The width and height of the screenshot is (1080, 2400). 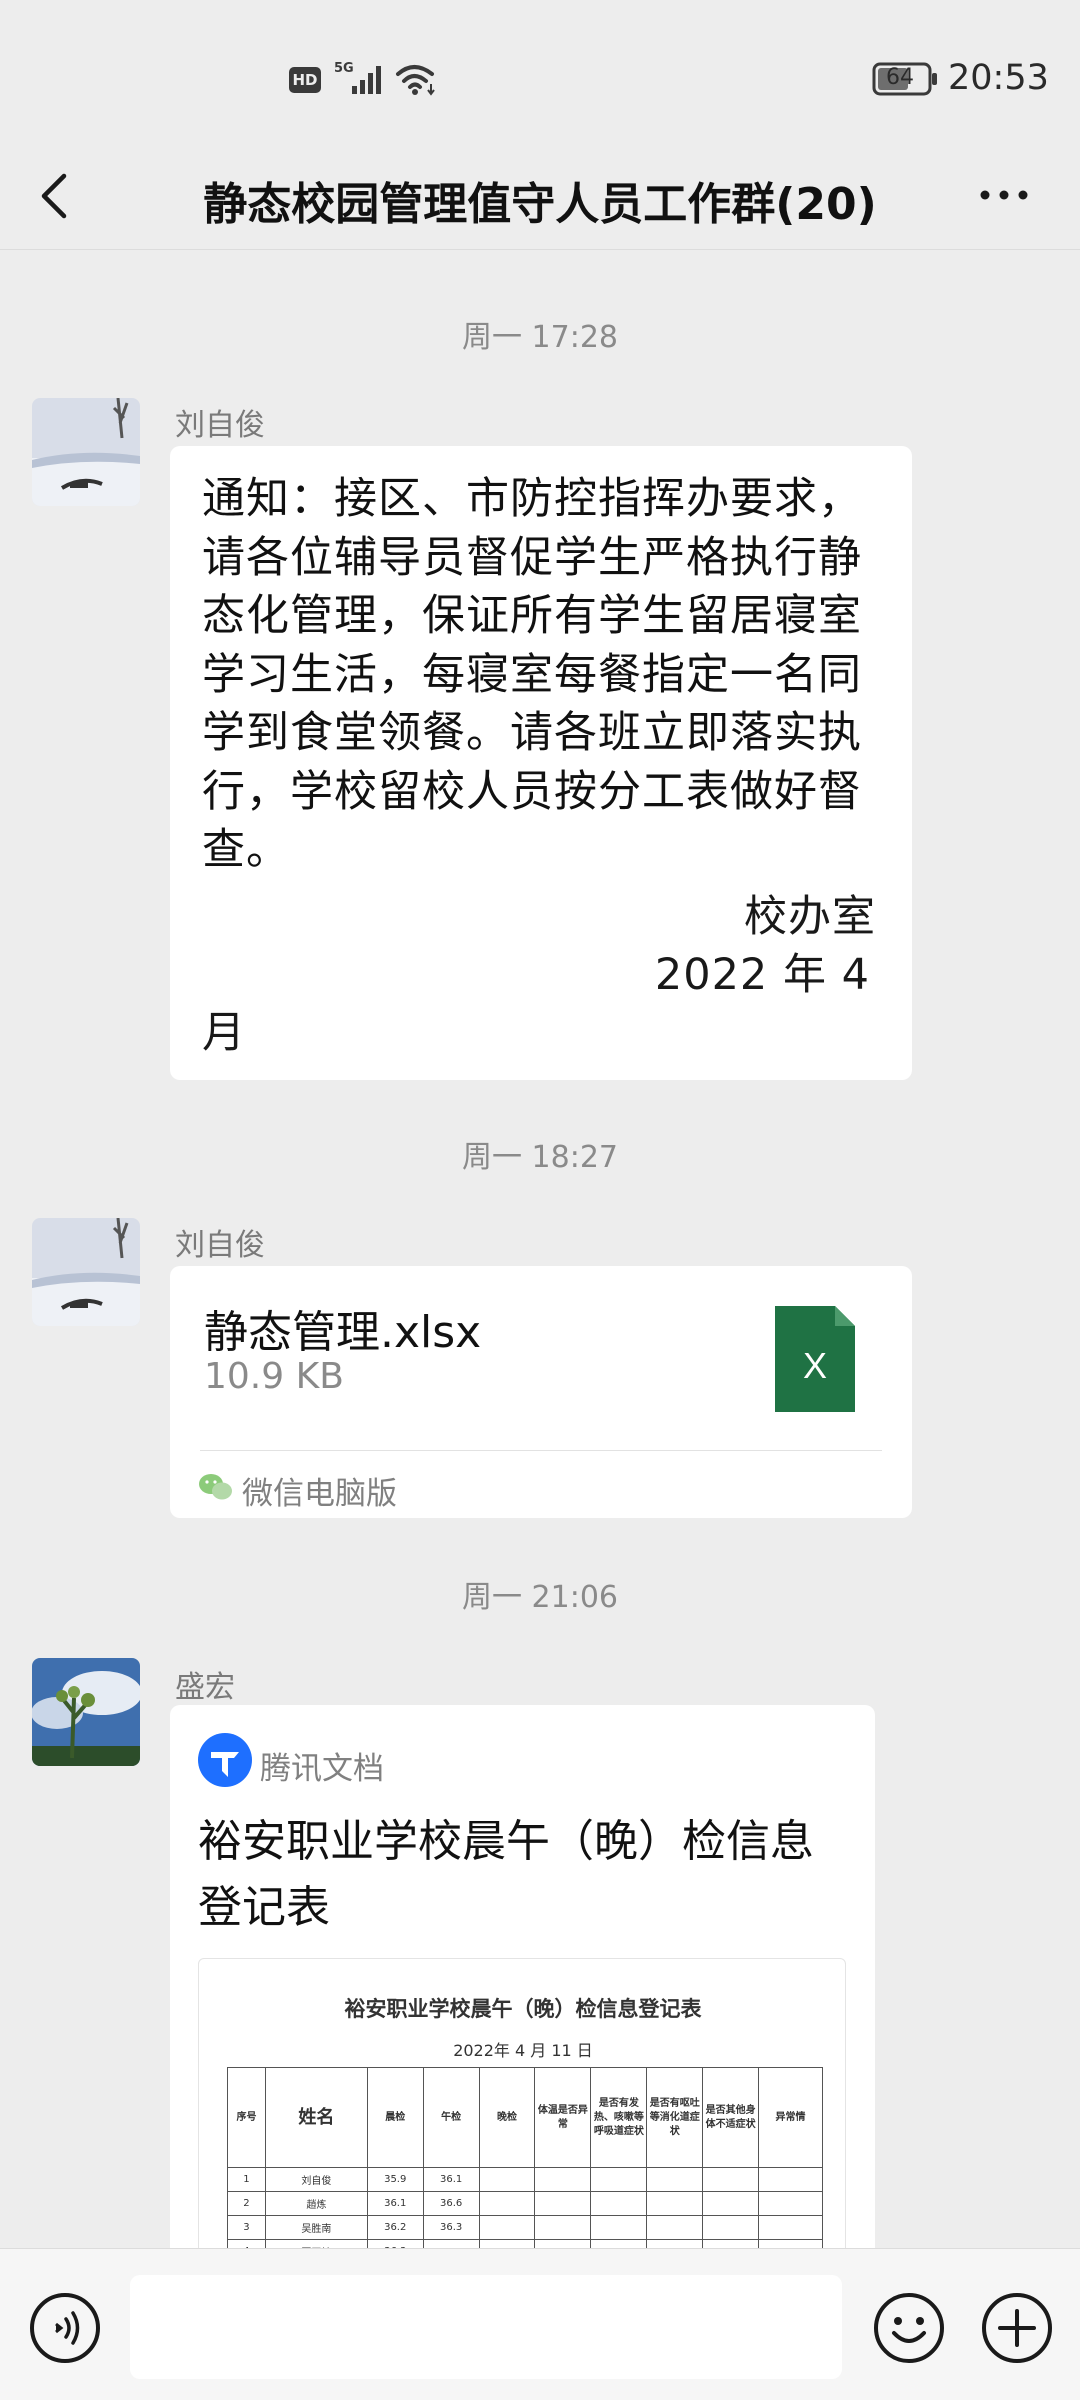 What do you see at coordinates (223, 1033) in the screenshot?
I see `notice-date-tail: 月` at bounding box center [223, 1033].